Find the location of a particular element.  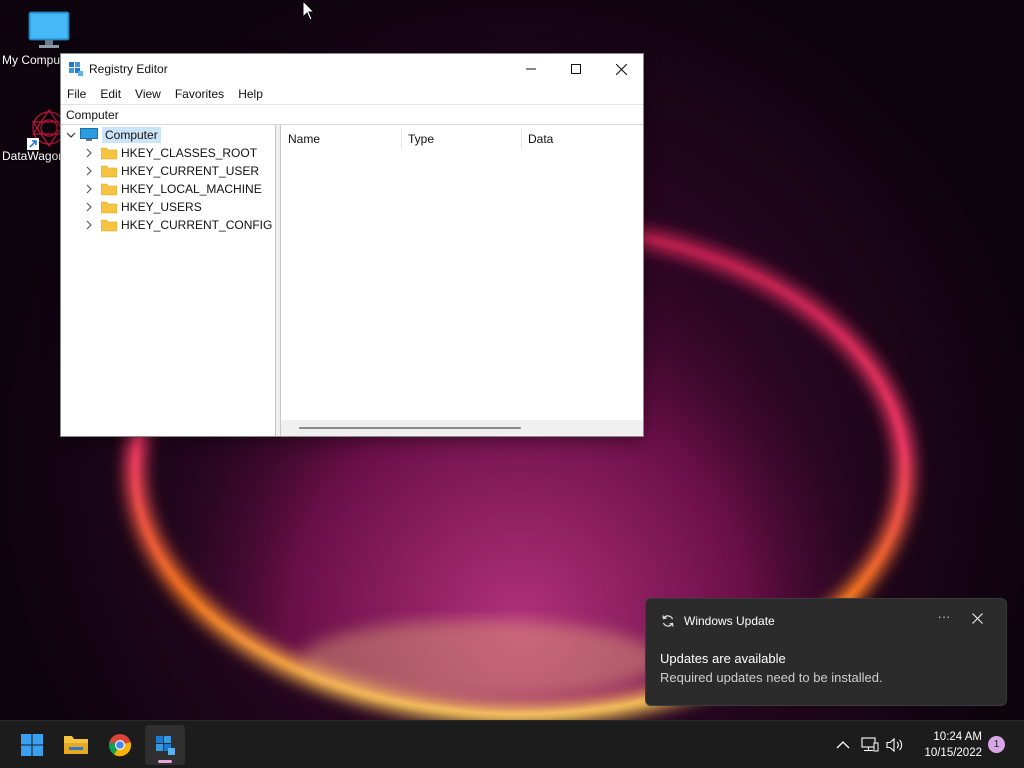

maximize-button is located at coordinates (576, 69).